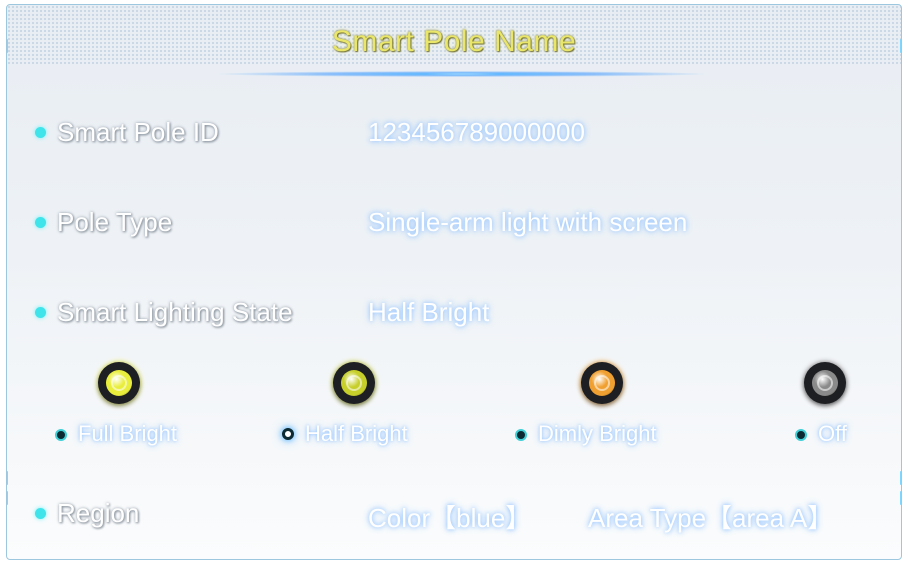  What do you see at coordinates (476, 132) in the screenshot?
I see `smart-pole-id-value: 123456789000000` at bounding box center [476, 132].